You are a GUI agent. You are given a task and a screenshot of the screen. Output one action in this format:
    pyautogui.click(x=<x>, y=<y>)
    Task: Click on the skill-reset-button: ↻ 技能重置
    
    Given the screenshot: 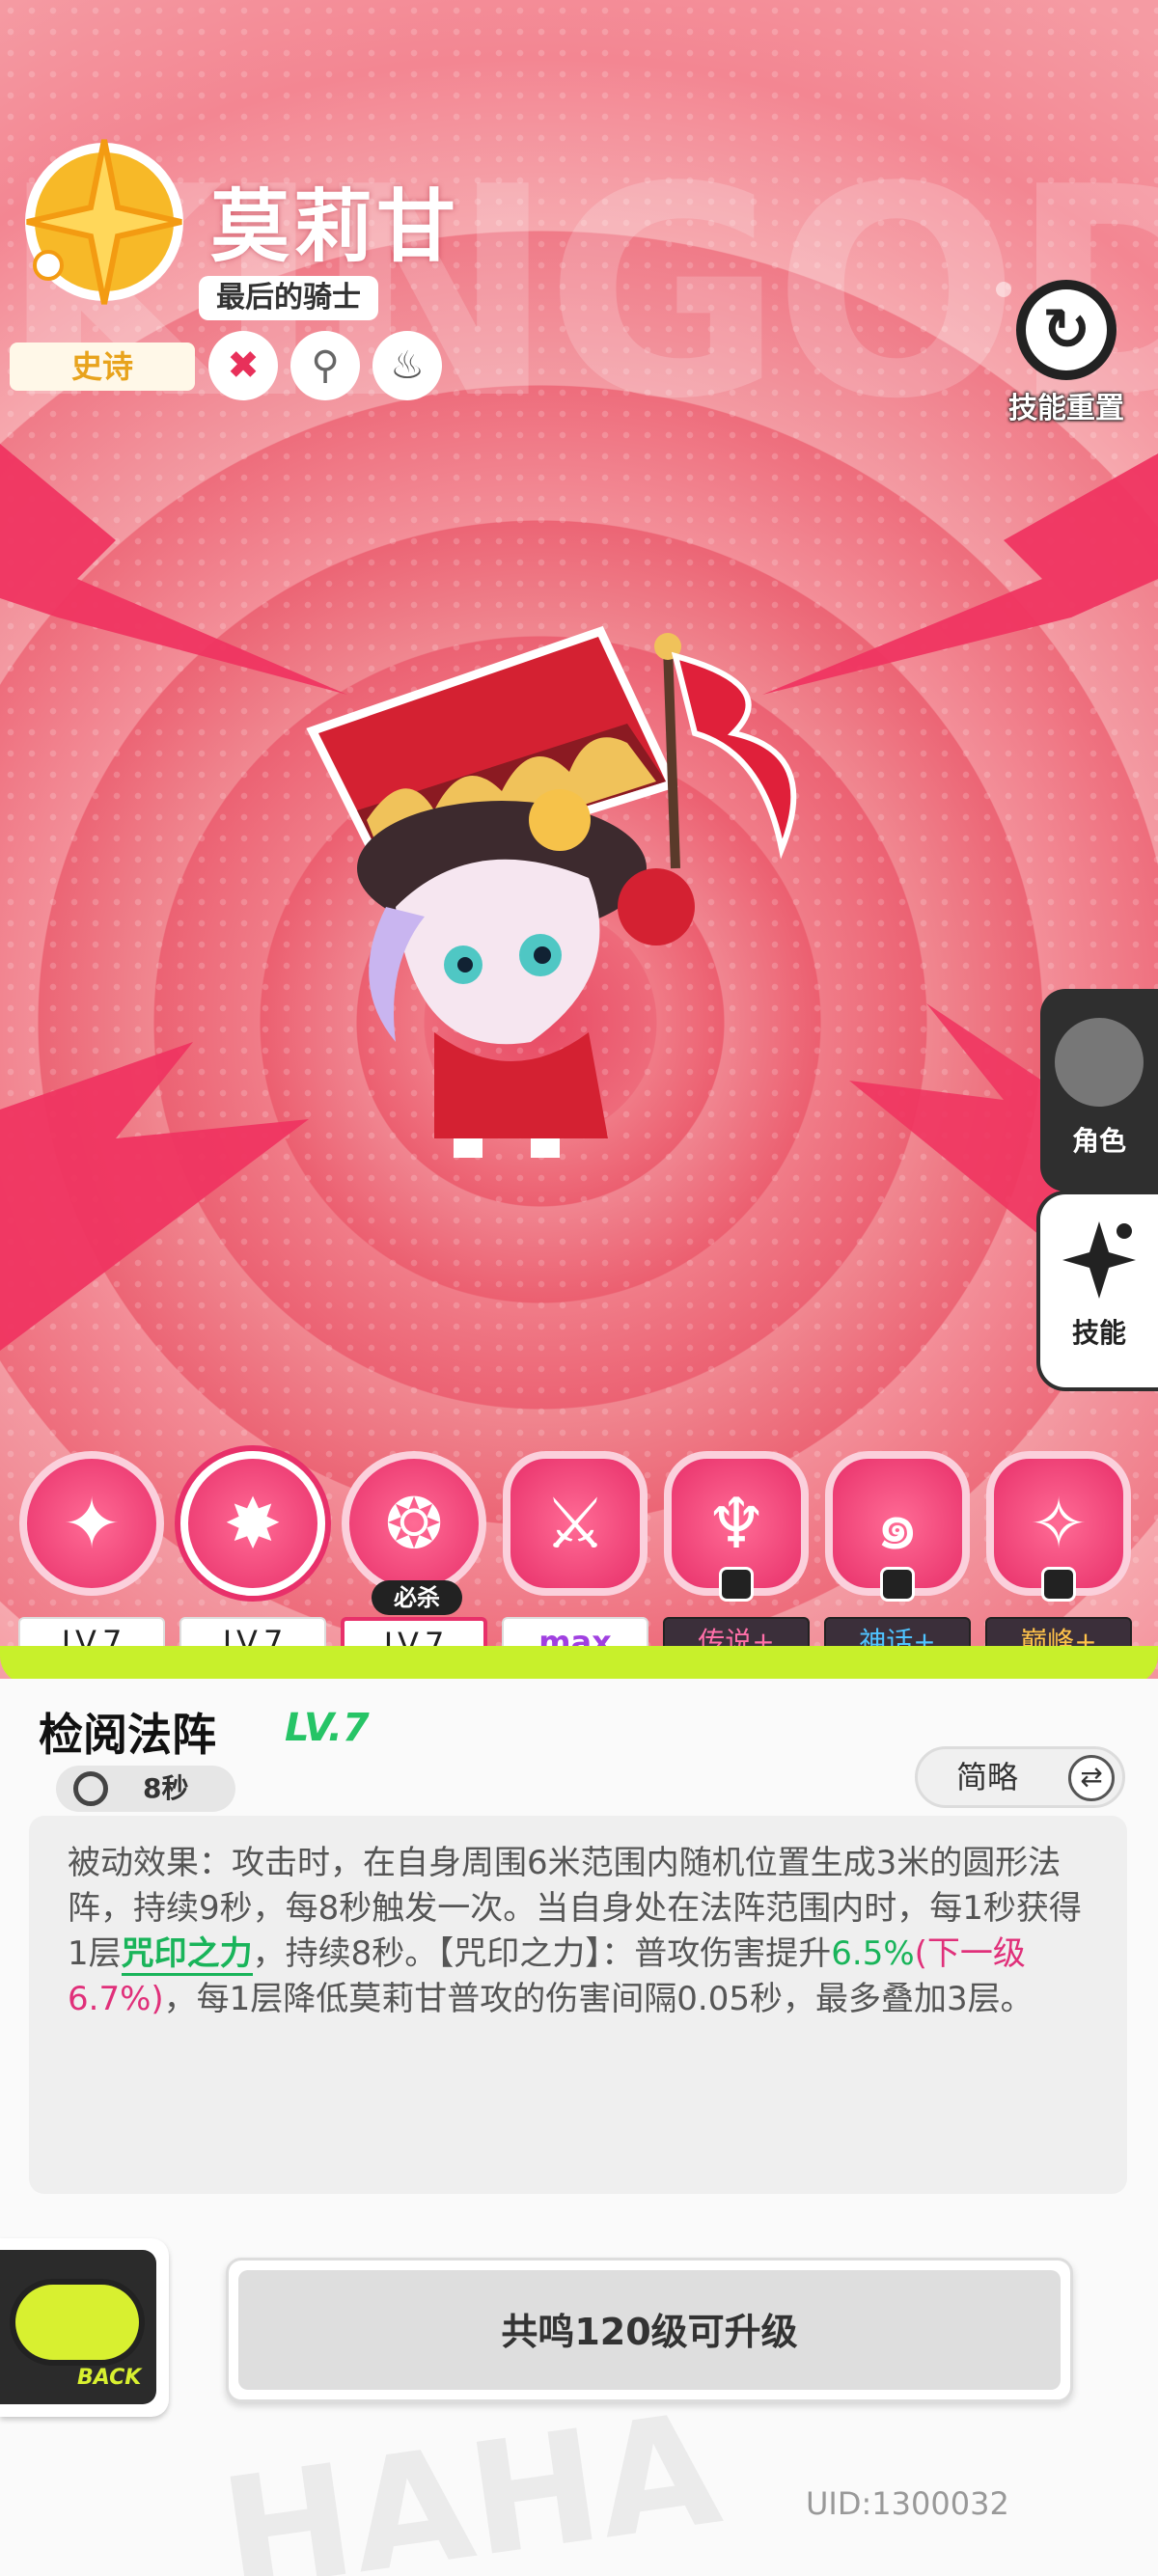 What is the action you would take?
    pyautogui.click(x=1066, y=353)
    